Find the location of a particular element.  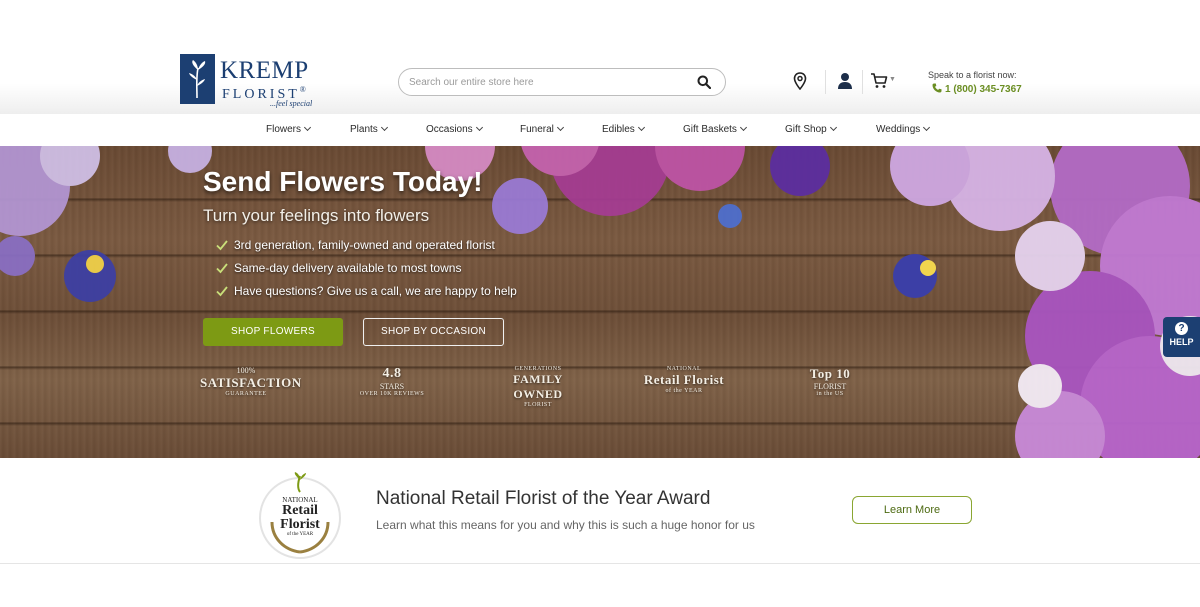

registered-mark: ® is located at coordinates (302, 89).